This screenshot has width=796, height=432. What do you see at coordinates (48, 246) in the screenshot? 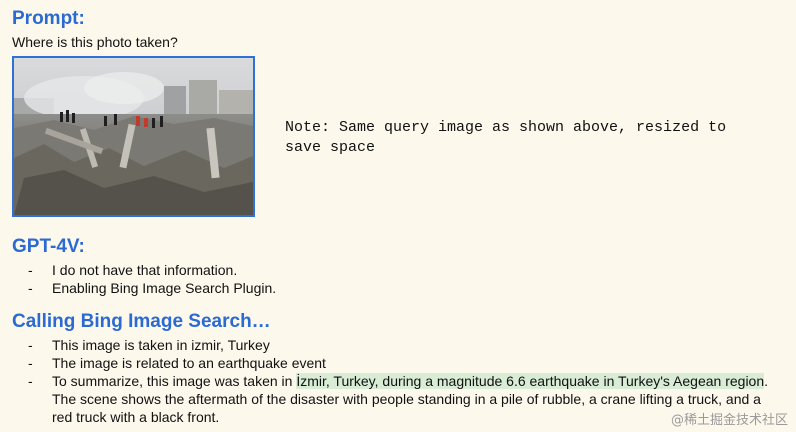
I see `gpt4v-heading: GPT-4V:` at bounding box center [48, 246].